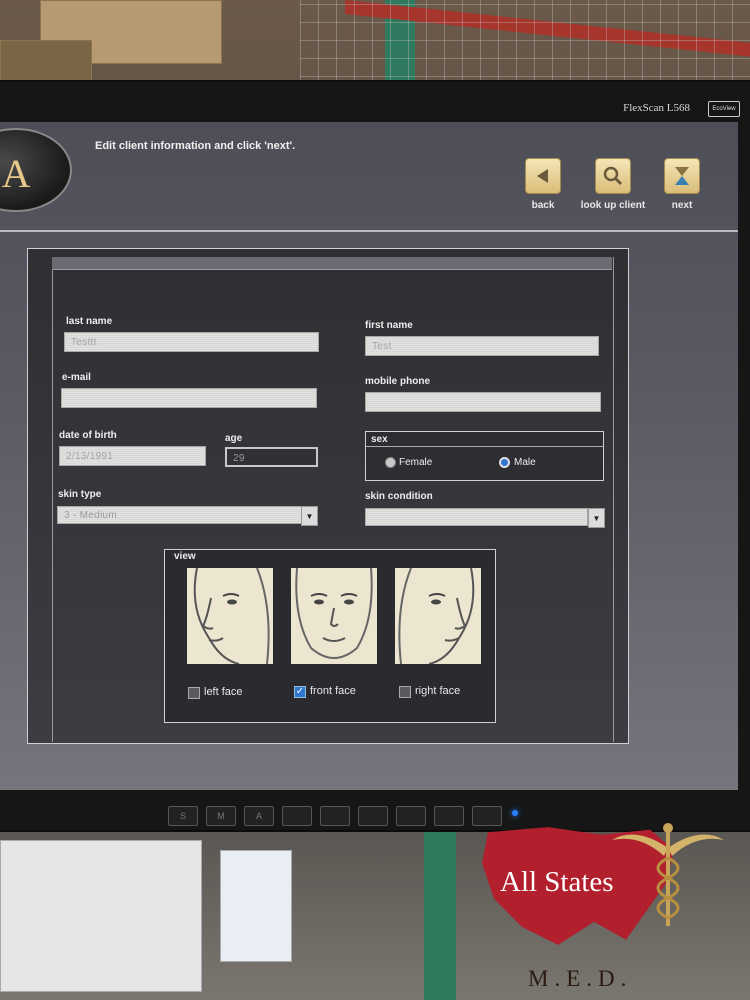 The width and height of the screenshot is (750, 1000). What do you see at coordinates (482, 346) in the screenshot?
I see `first-name-field: Test` at bounding box center [482, 346].